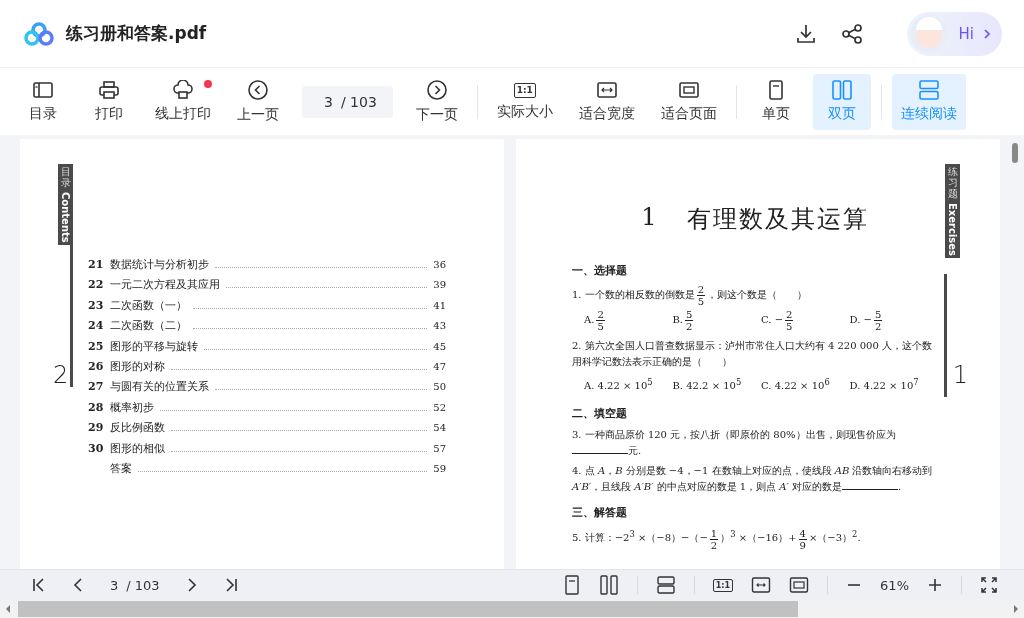 The width and height of the screenshot is (1024, 618). What do you see at coordinates (439, 285) in the screenshot?
I see `page-reference: 39` at bounding box center [439, 285].